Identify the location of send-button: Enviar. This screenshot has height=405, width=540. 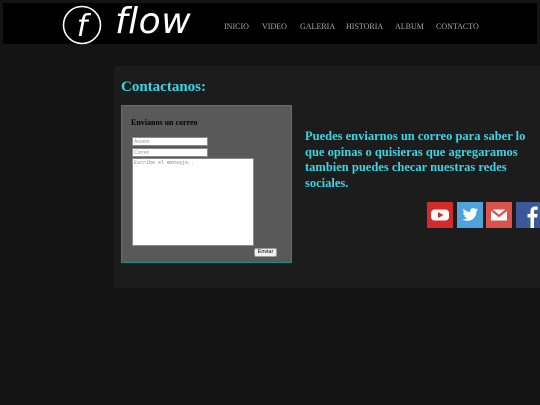
(265, 252).